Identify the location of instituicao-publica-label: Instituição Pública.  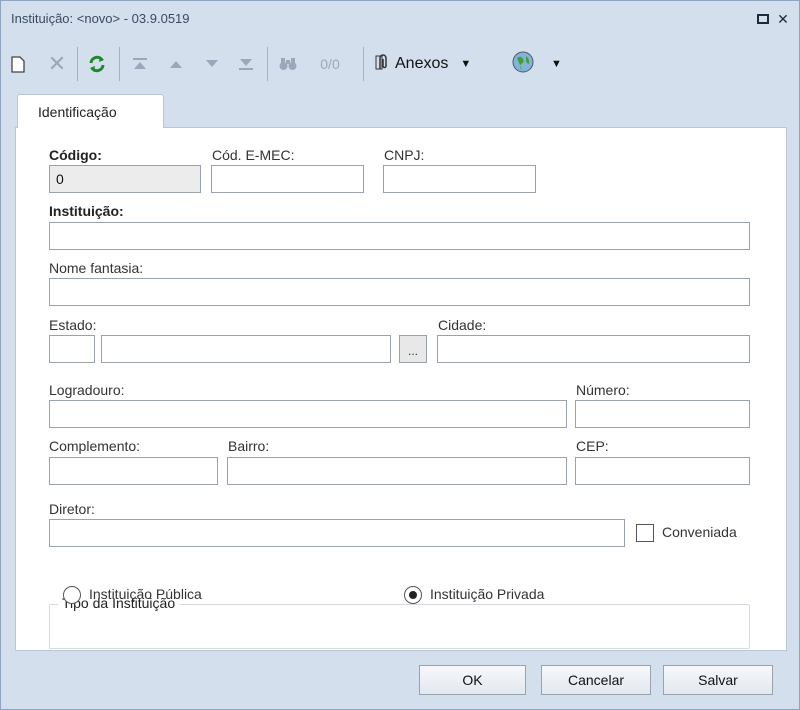
(145, 594).